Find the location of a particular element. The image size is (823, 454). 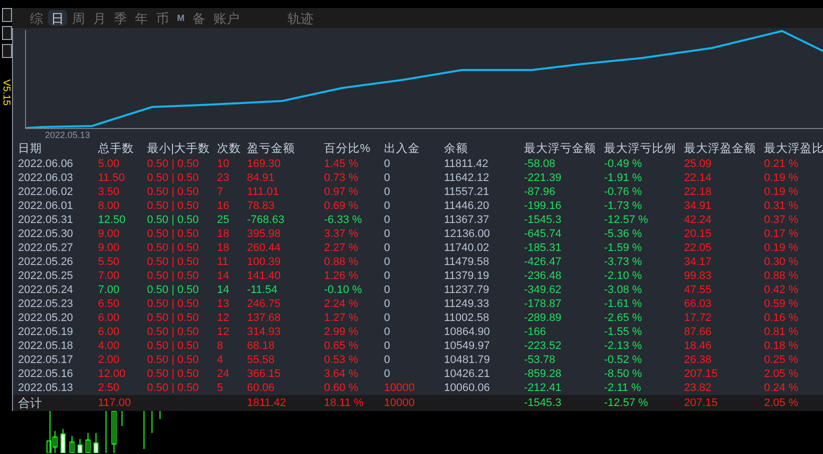

tab: 月 is located at coordinates (99, 18).